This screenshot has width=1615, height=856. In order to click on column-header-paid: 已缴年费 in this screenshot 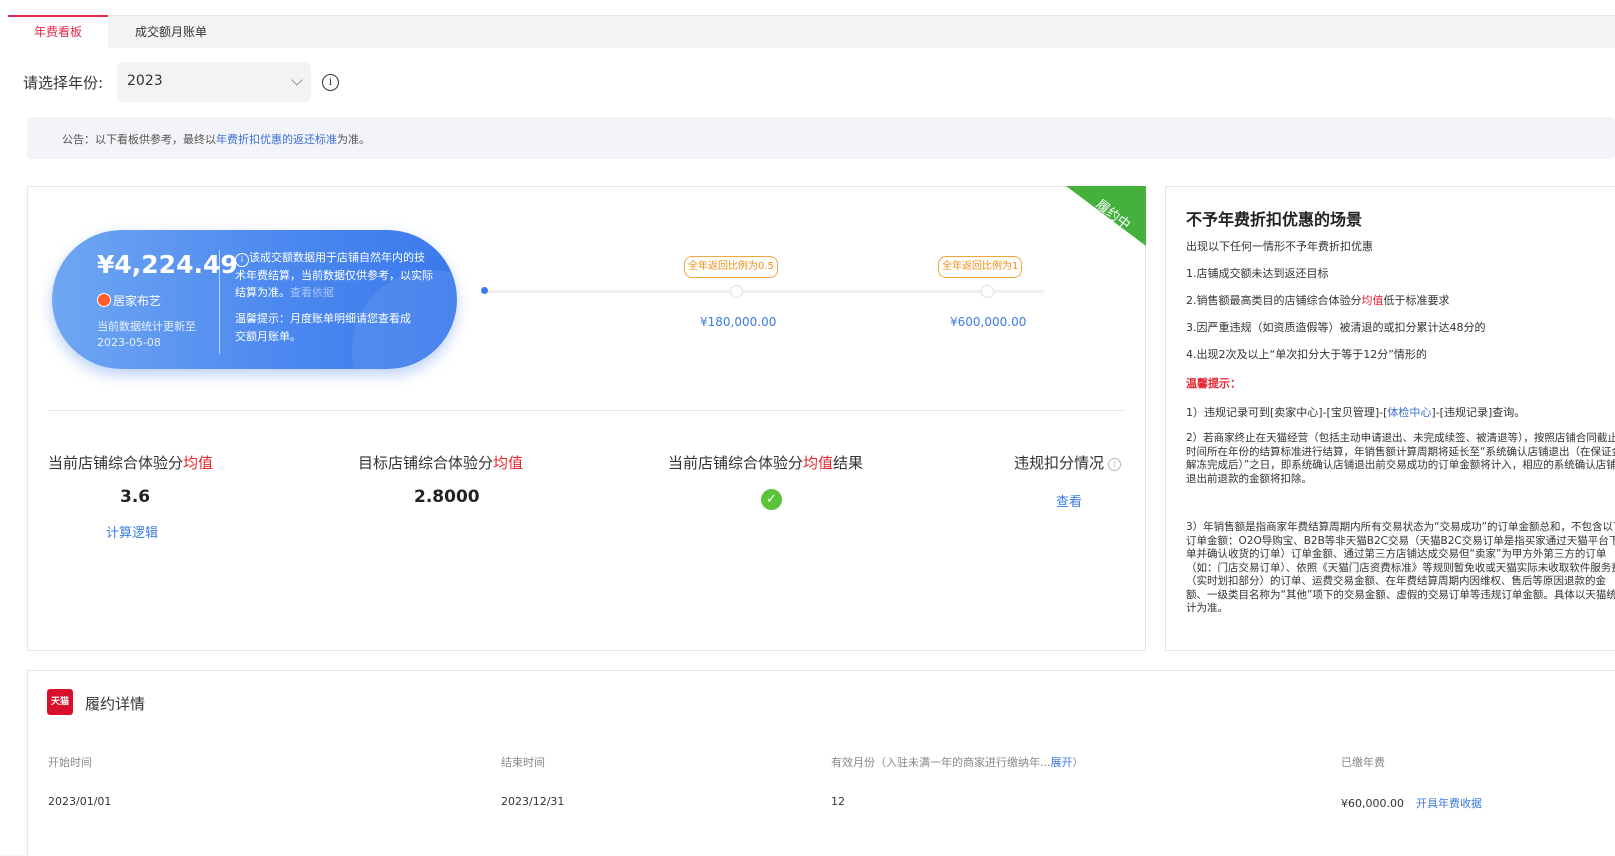, I will do `click(1363, 762)`.